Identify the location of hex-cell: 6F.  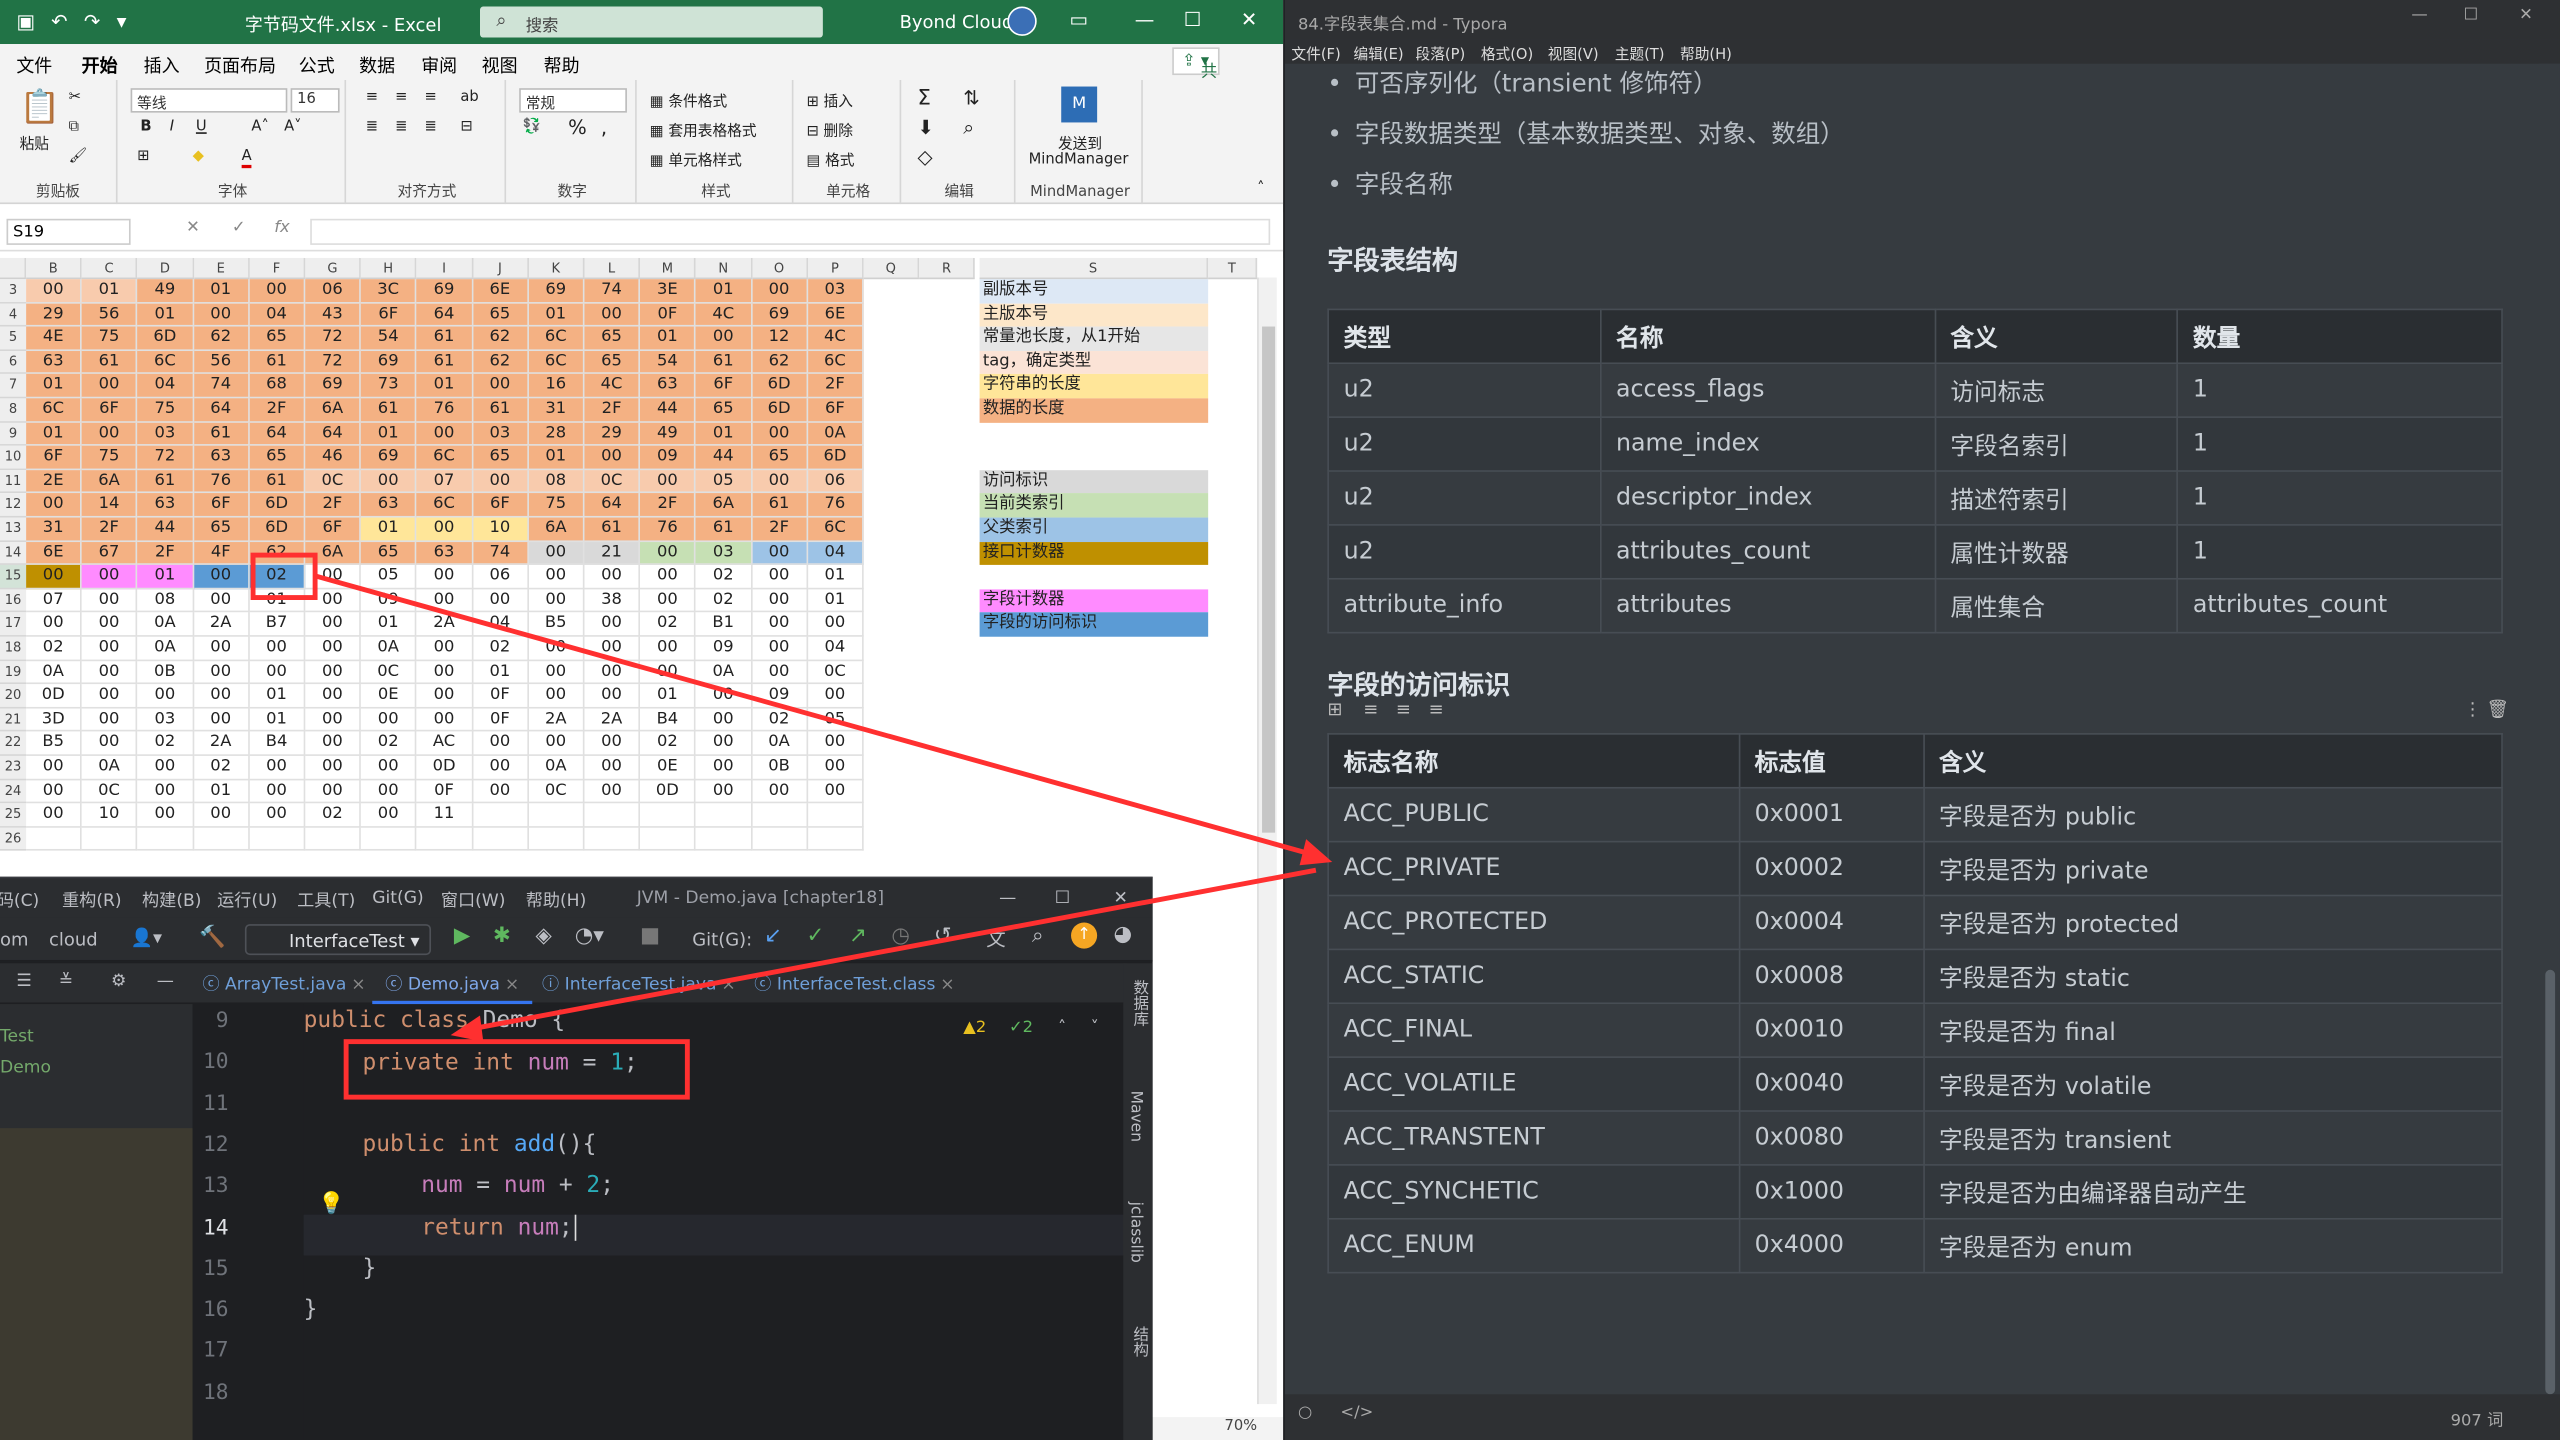
(500, 505).